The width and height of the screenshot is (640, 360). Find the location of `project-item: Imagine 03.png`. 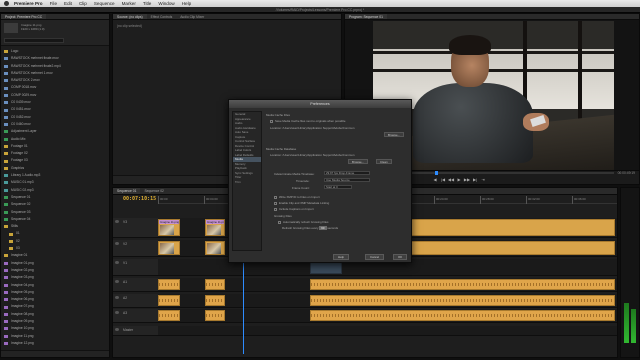

project-item: Imagine 03.png is located at coordinates (55, 277).